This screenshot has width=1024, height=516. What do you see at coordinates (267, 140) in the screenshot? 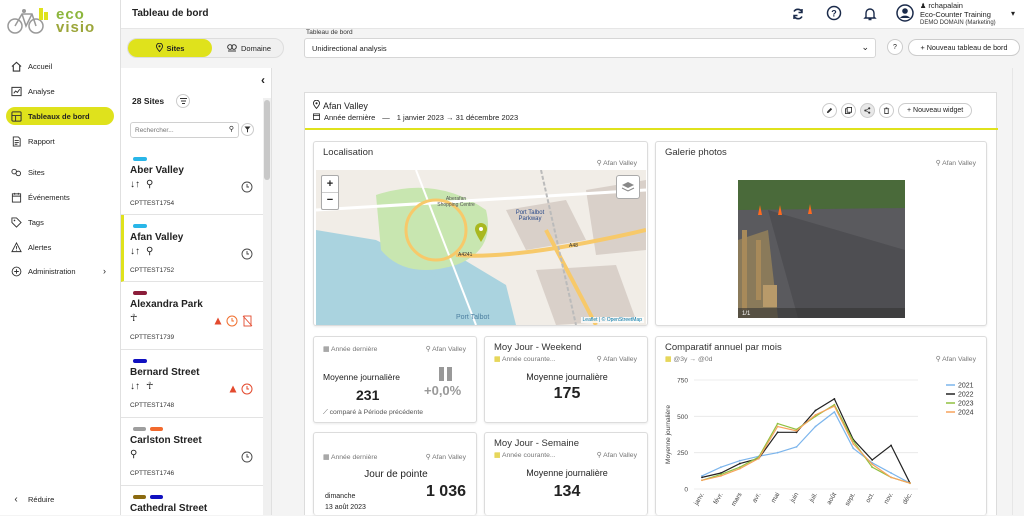
I see `scrollbar-thumb` at bounding box center [267, 140].